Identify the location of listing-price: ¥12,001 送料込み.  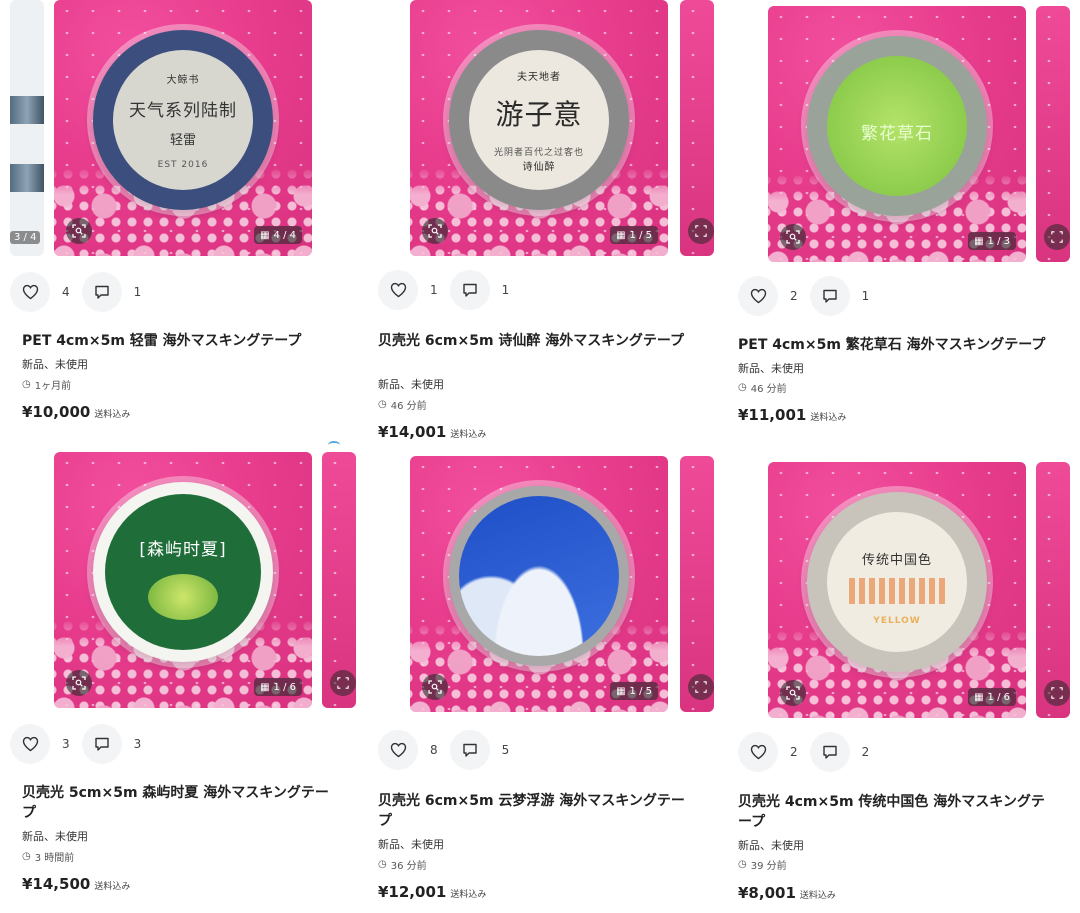
(432, 892).